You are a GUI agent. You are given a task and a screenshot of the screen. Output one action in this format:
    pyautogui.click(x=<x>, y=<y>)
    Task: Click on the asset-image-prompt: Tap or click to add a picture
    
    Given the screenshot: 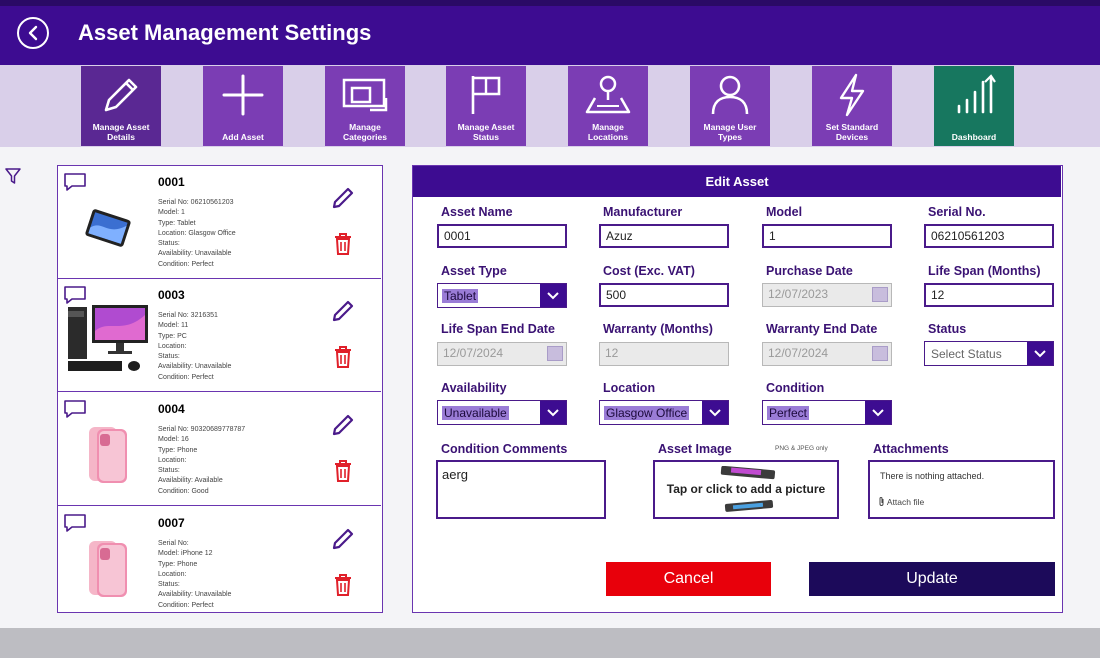 What is the action you would take?
    pyautogui.click(x=746, y=489)
    